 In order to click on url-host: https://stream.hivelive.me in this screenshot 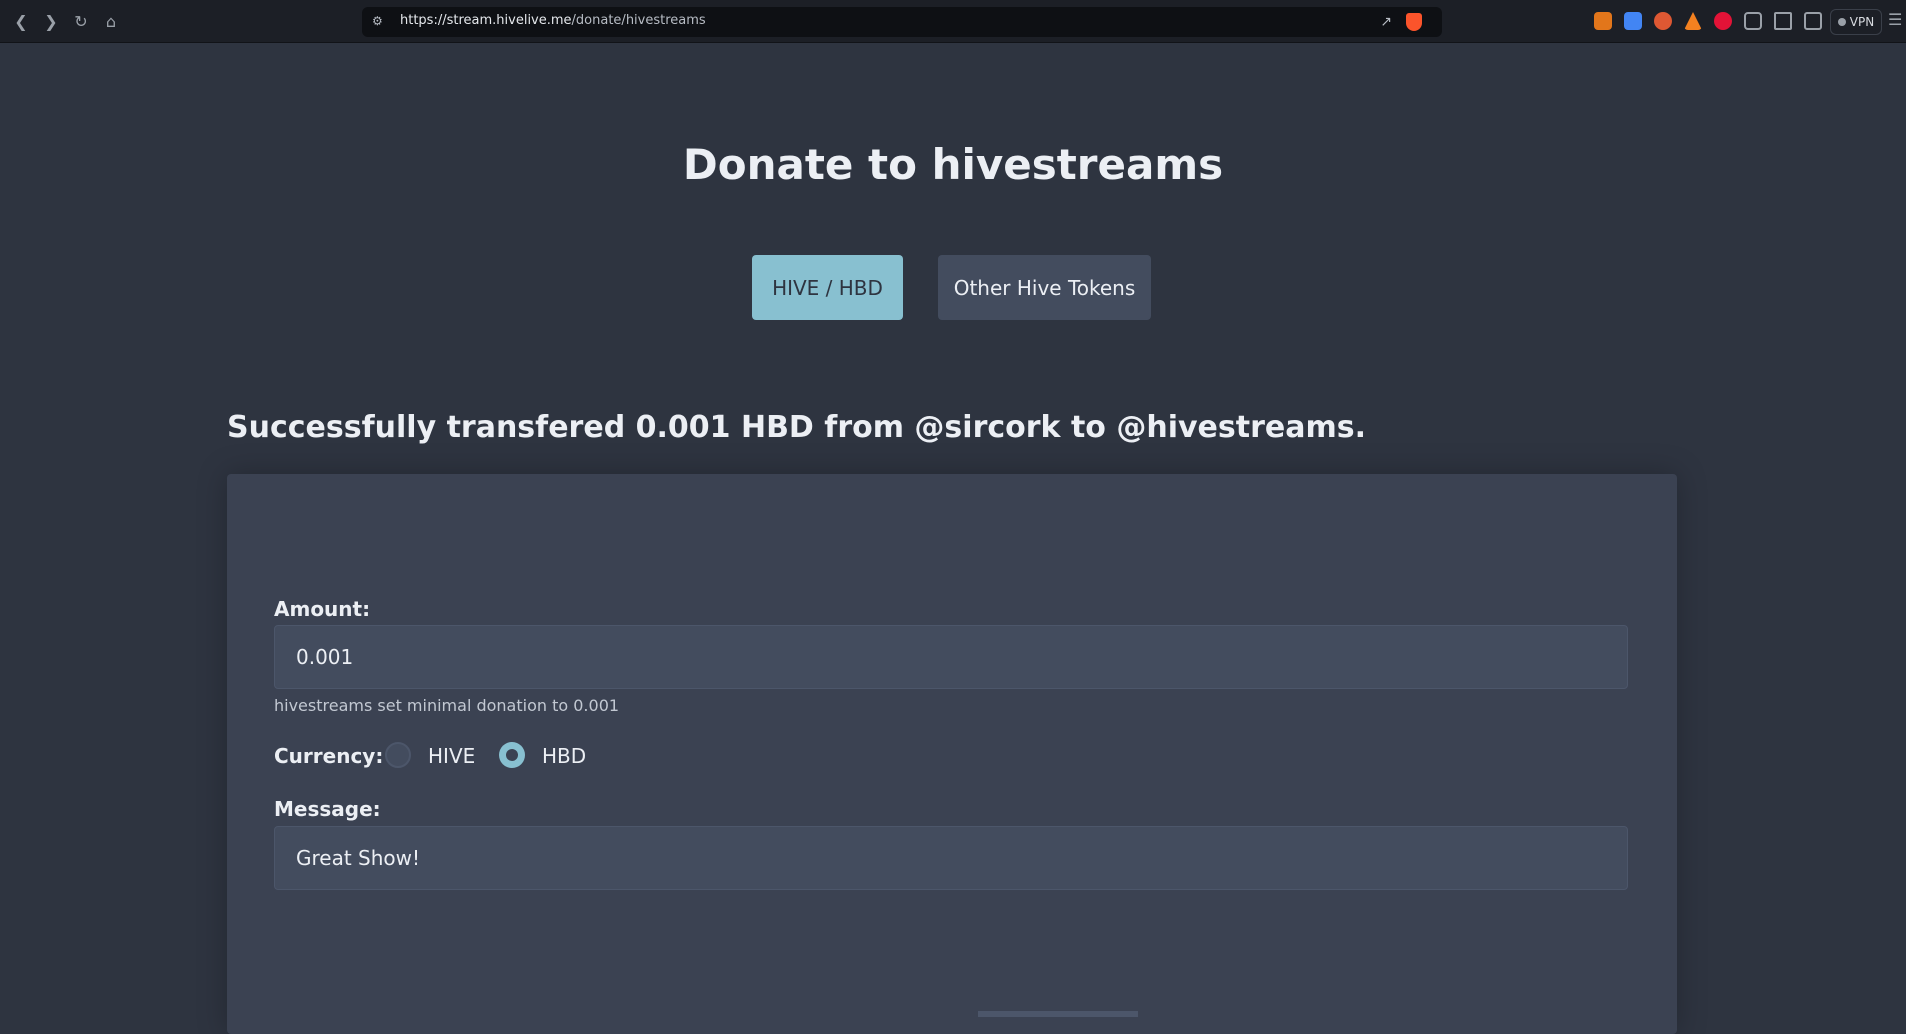, I will do `click(486, 20)`.